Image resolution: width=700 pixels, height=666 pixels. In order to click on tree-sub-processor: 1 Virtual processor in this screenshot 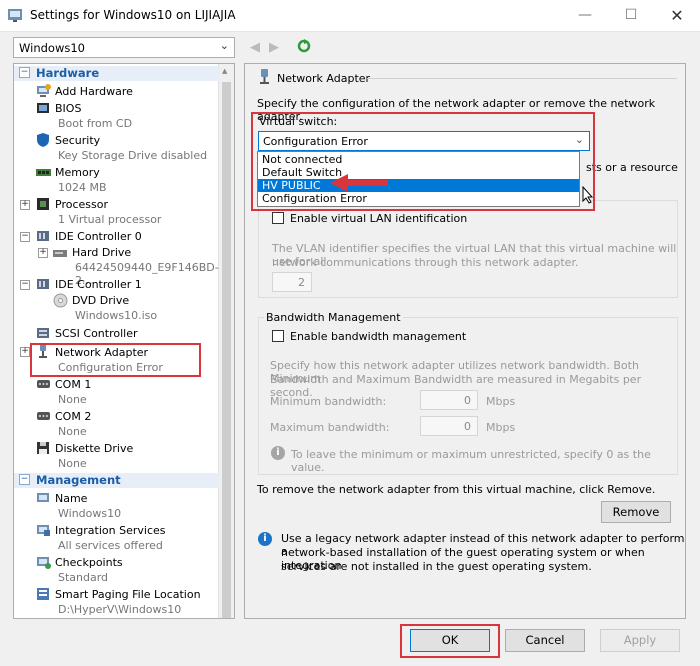, I will do `click(110, 219)`.